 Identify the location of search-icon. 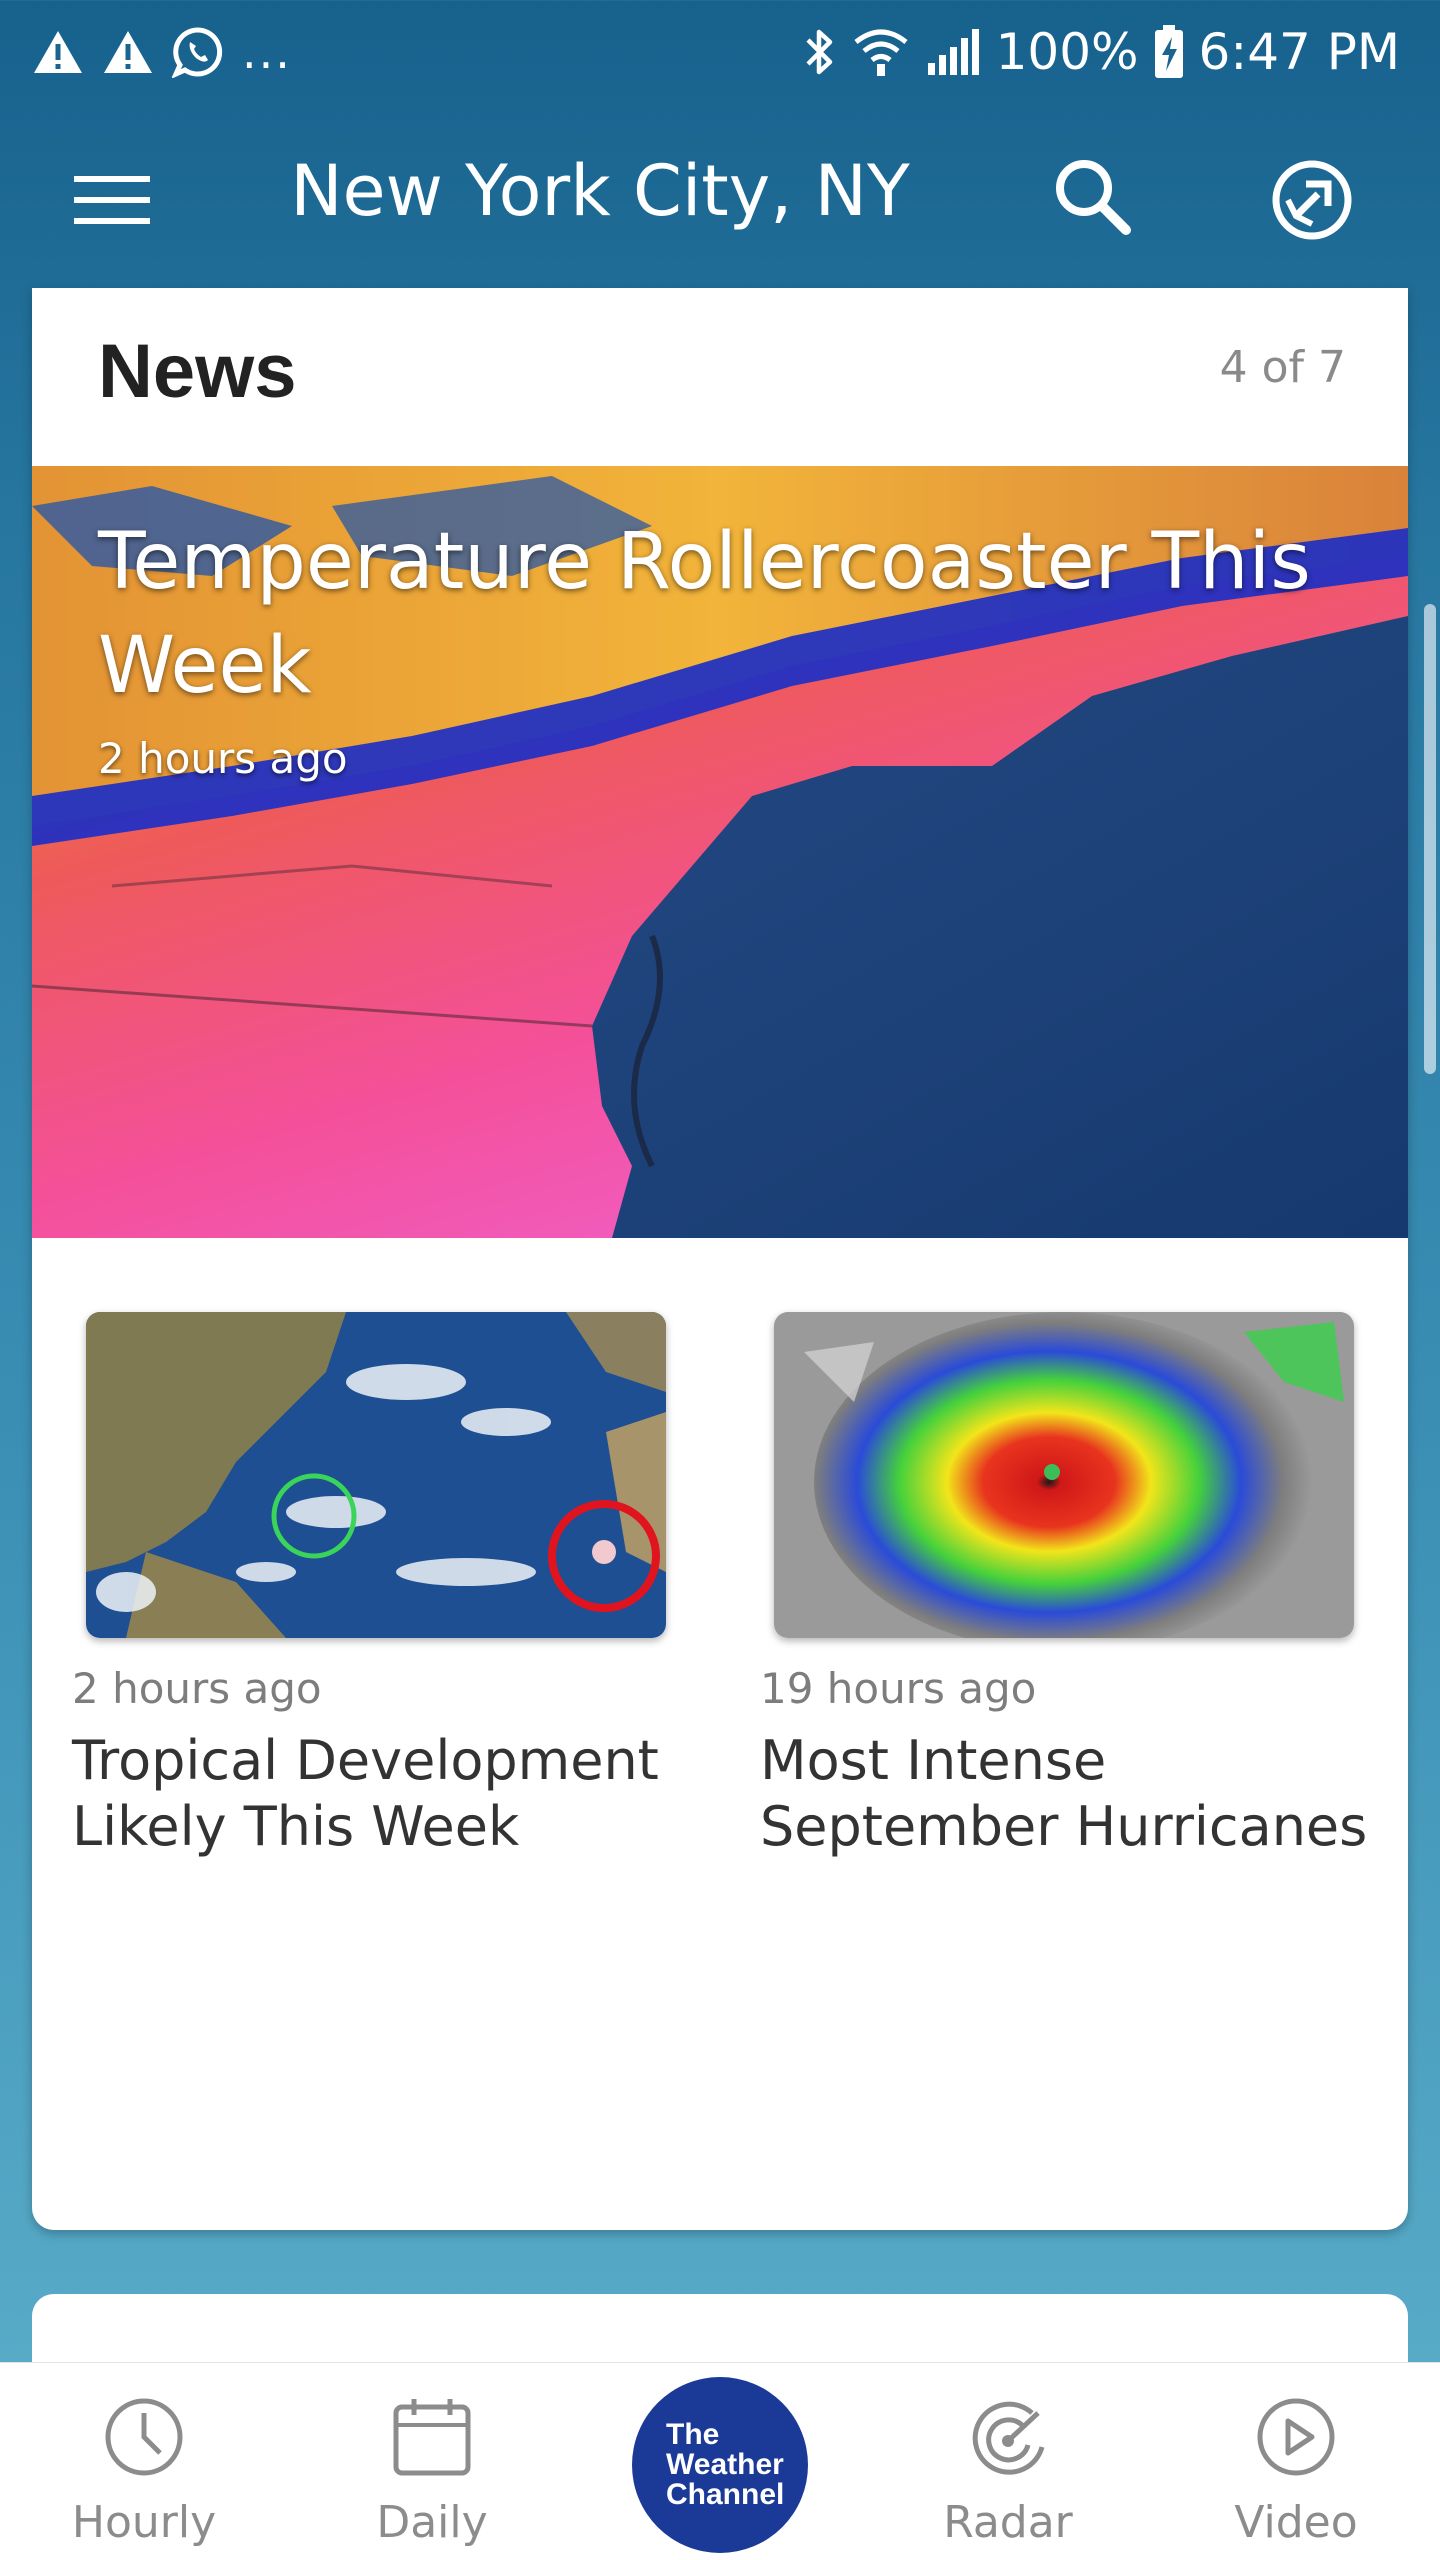
(1093, 197).